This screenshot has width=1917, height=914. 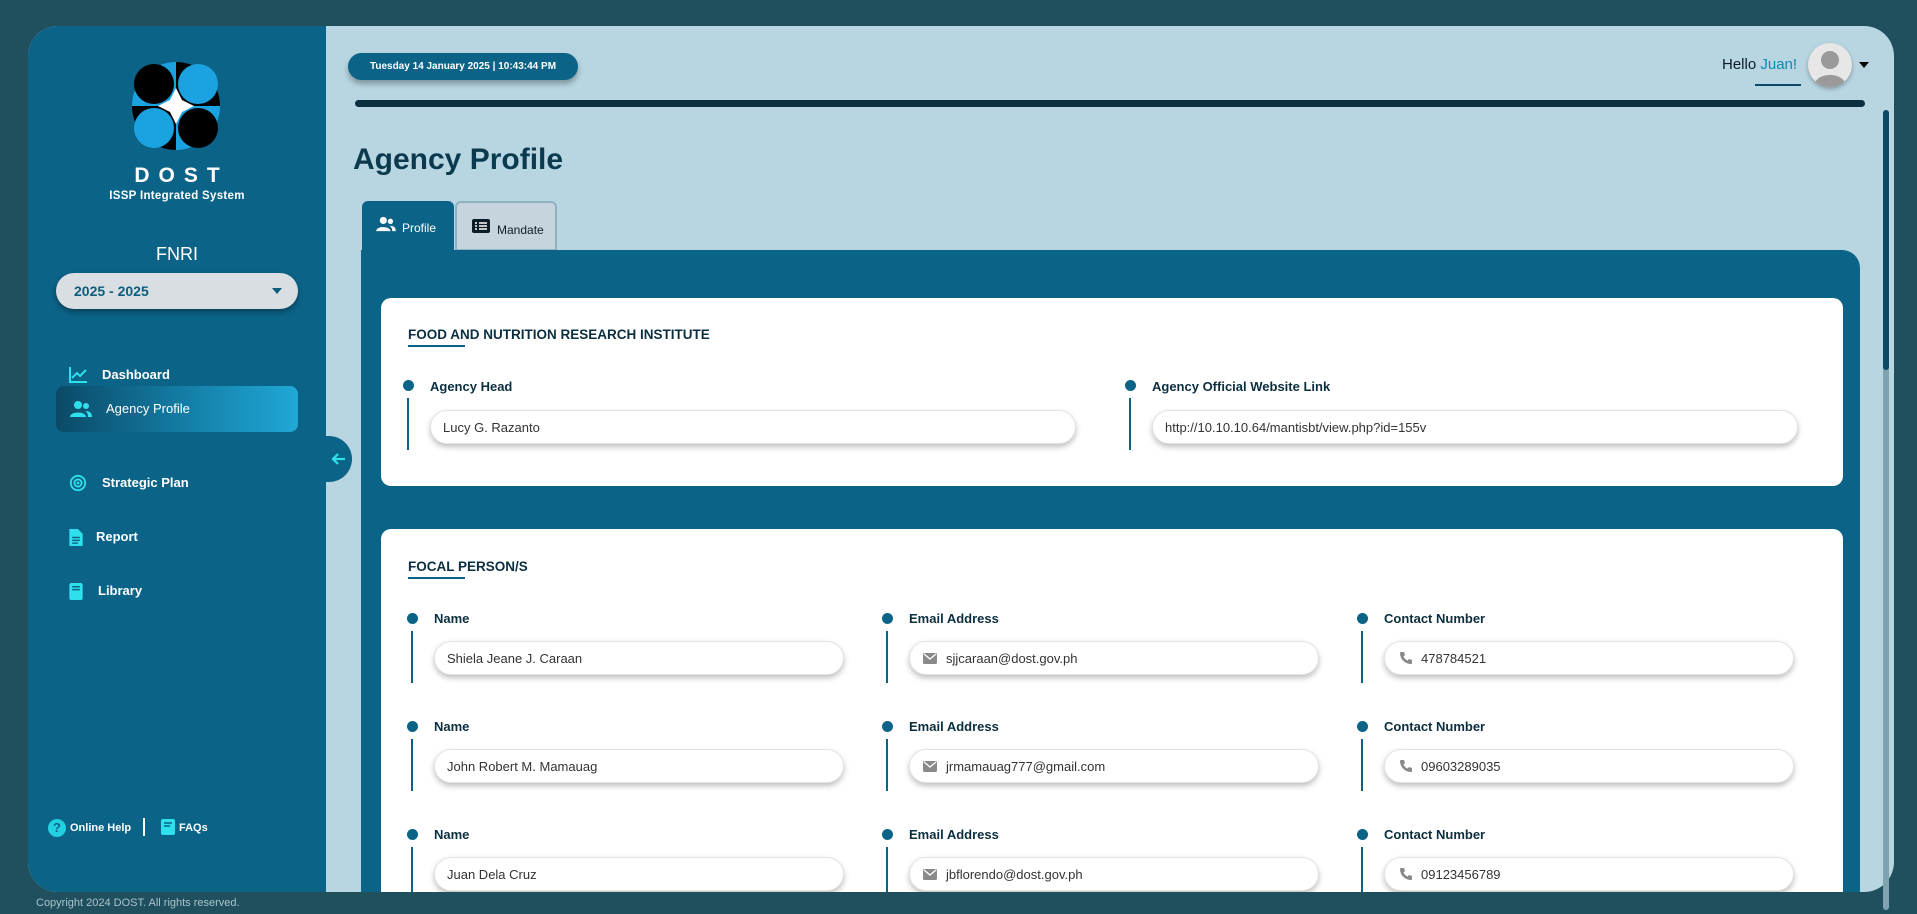 I want to click on user-silhouette-icon, so click(x=1830, y=69).